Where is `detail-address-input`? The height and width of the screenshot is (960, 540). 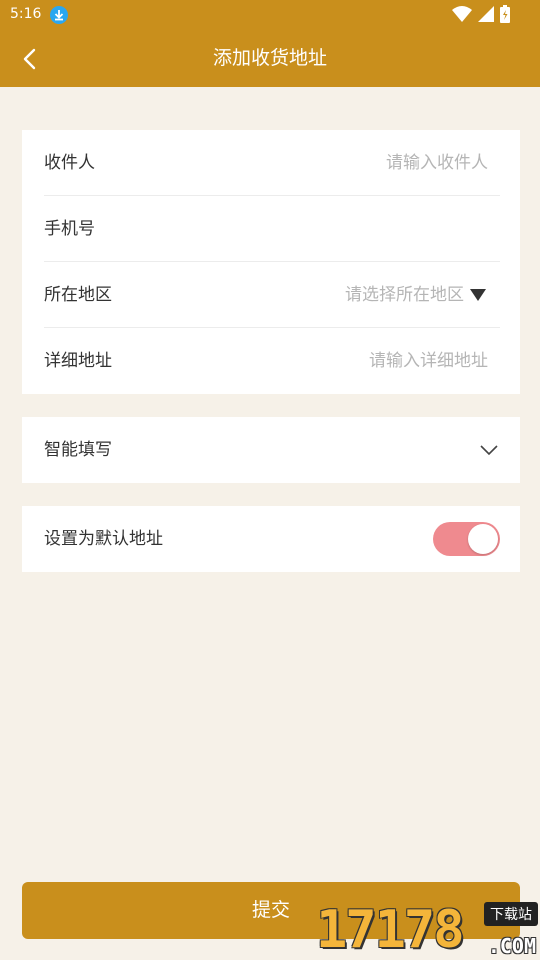
detail-address-input is located at coordinates (368, 361).